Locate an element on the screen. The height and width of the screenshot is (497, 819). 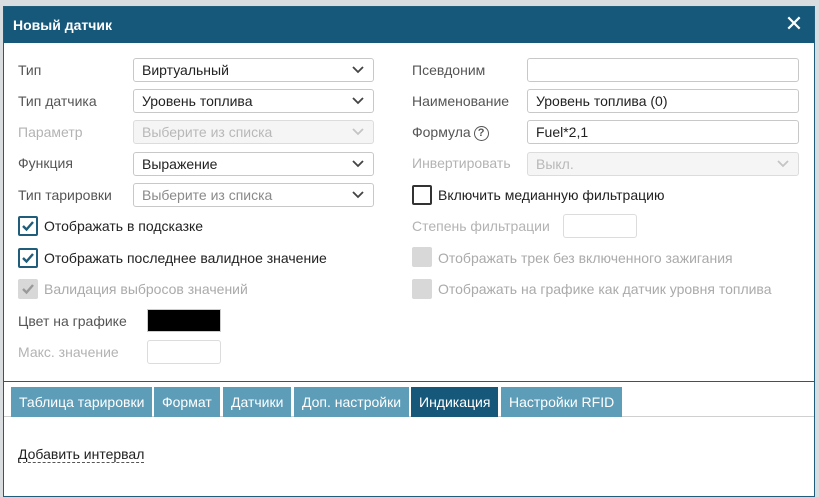
show-in-tooltip-label: Отображать в подсказке is located at coordinates (124, 226).